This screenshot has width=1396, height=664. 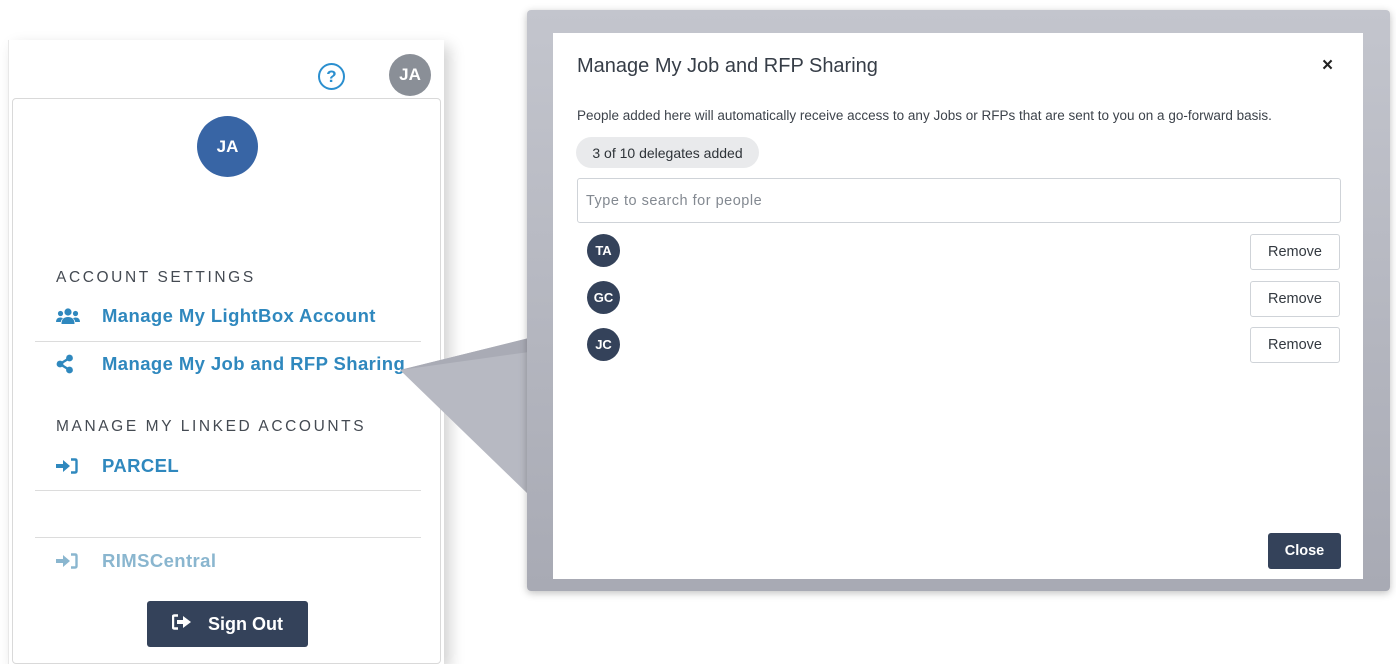 I want to click on close-icon: ×, so click(x=1327, y=66).